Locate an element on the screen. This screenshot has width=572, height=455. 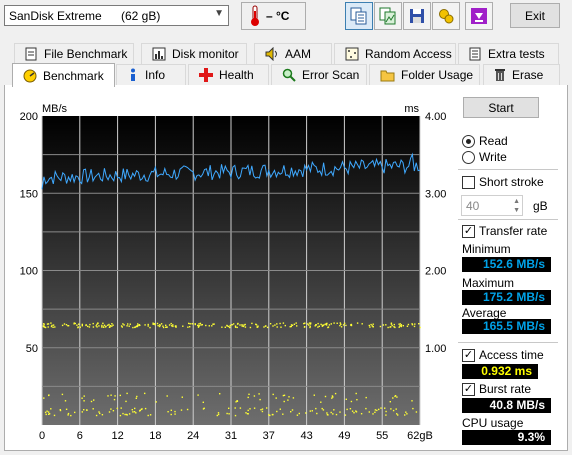
read-radio is located at coordinates (468, 141).